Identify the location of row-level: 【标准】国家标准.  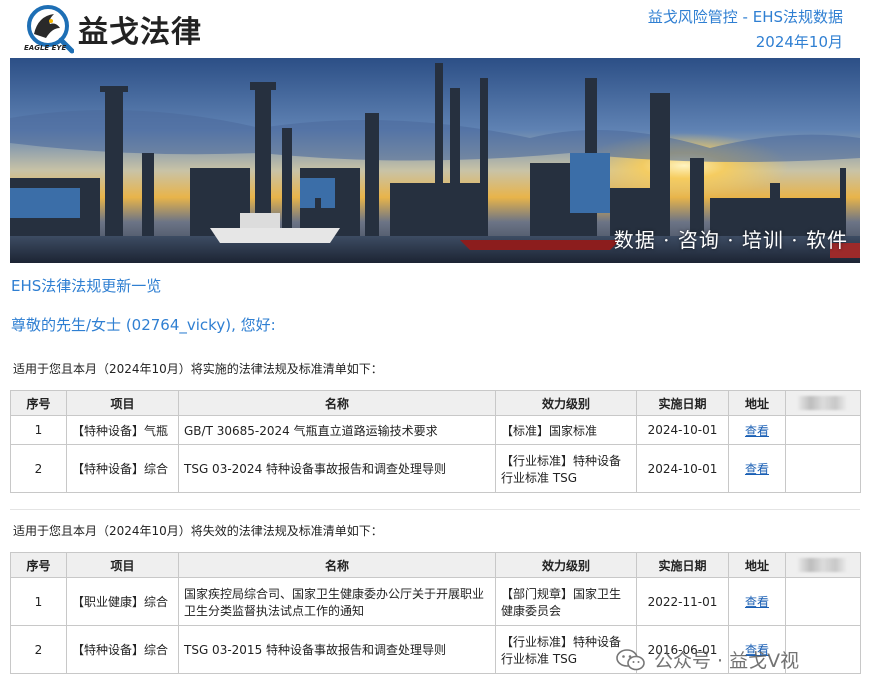
(566, 430).